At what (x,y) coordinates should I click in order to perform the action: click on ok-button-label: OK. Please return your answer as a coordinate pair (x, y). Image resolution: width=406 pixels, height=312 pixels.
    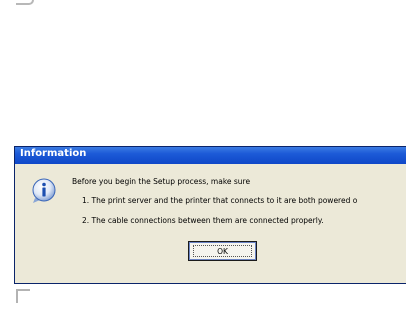
    Looking at the image, I should click on (222, 251).